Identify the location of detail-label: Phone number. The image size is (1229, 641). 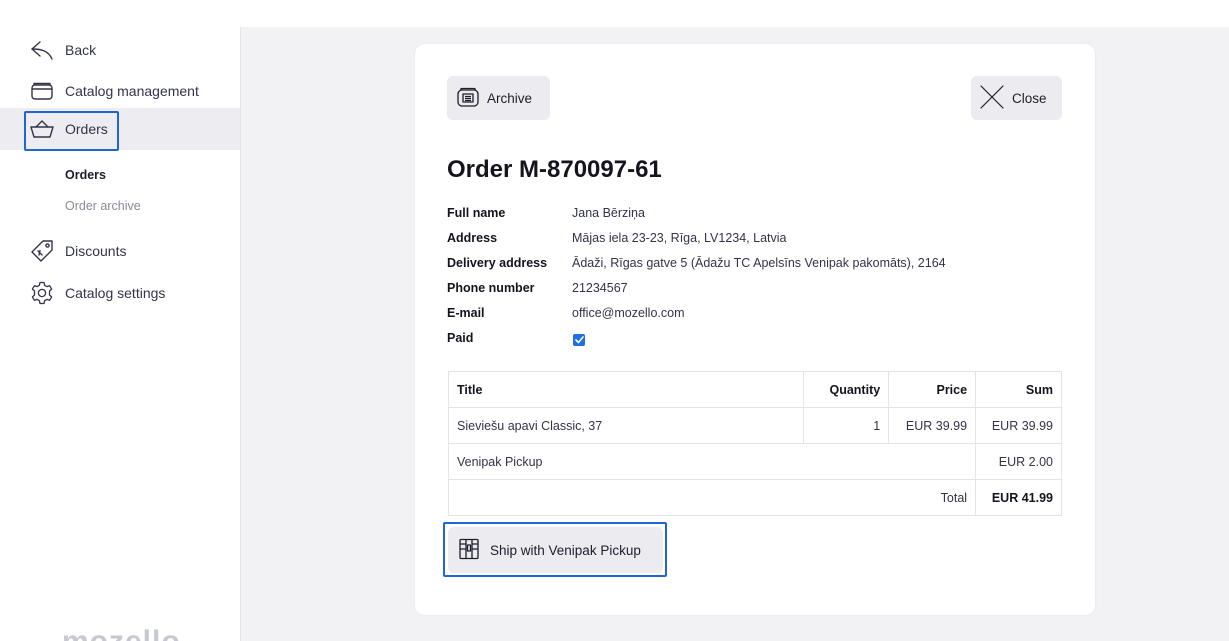
(491, 288).